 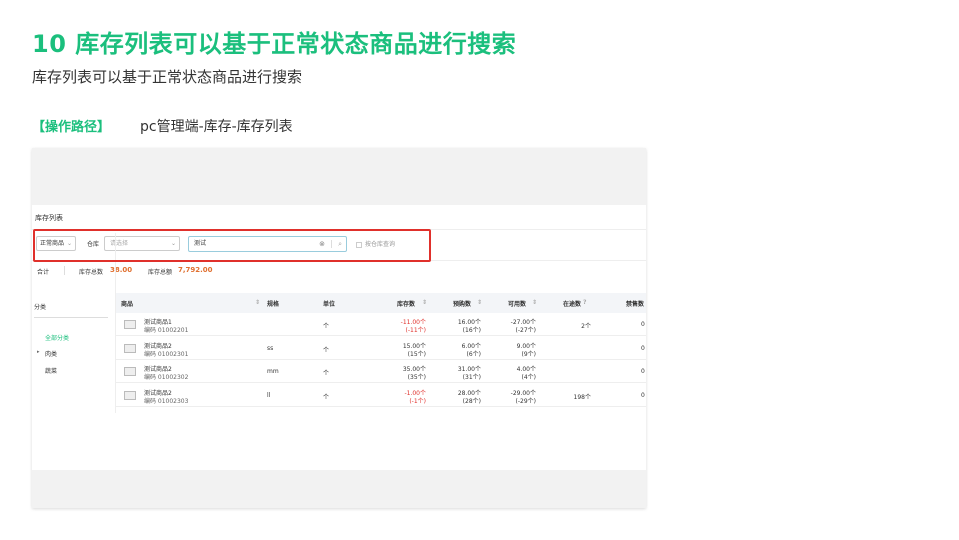 I want to click on product-code: 编码 01002201, so click(x=166, y=330).